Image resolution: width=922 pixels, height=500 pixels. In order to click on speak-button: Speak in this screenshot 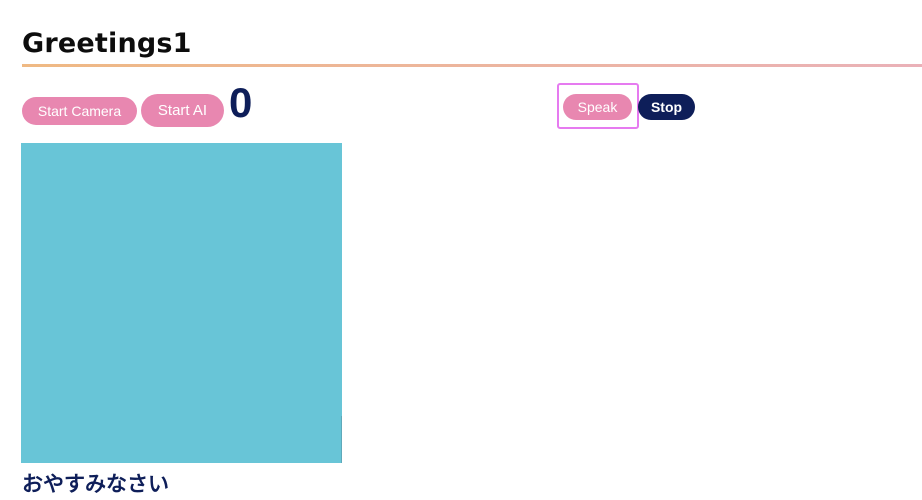, I will do `click(597, 107)`.